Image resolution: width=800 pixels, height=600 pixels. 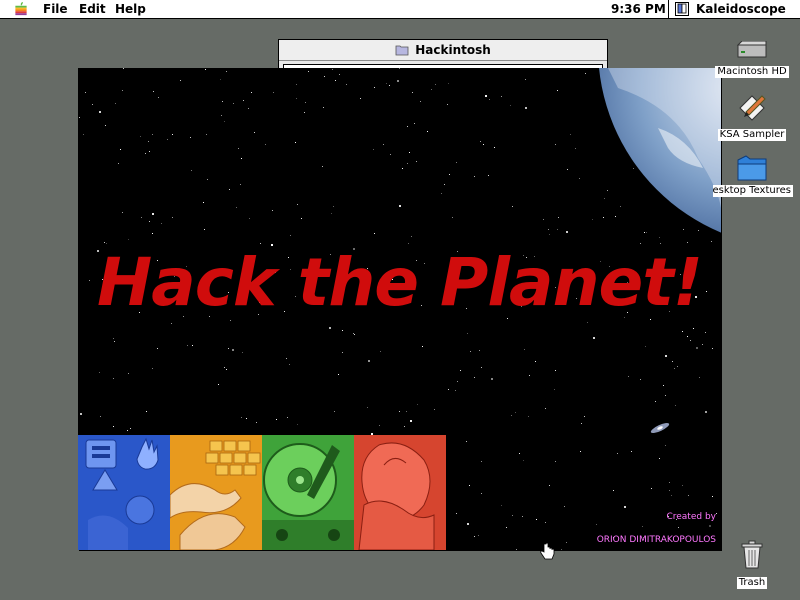 What do you see at coordinates (691, 517) in the screenshot?
I see `credit-label: Created by` at bounding box center [691, 517].